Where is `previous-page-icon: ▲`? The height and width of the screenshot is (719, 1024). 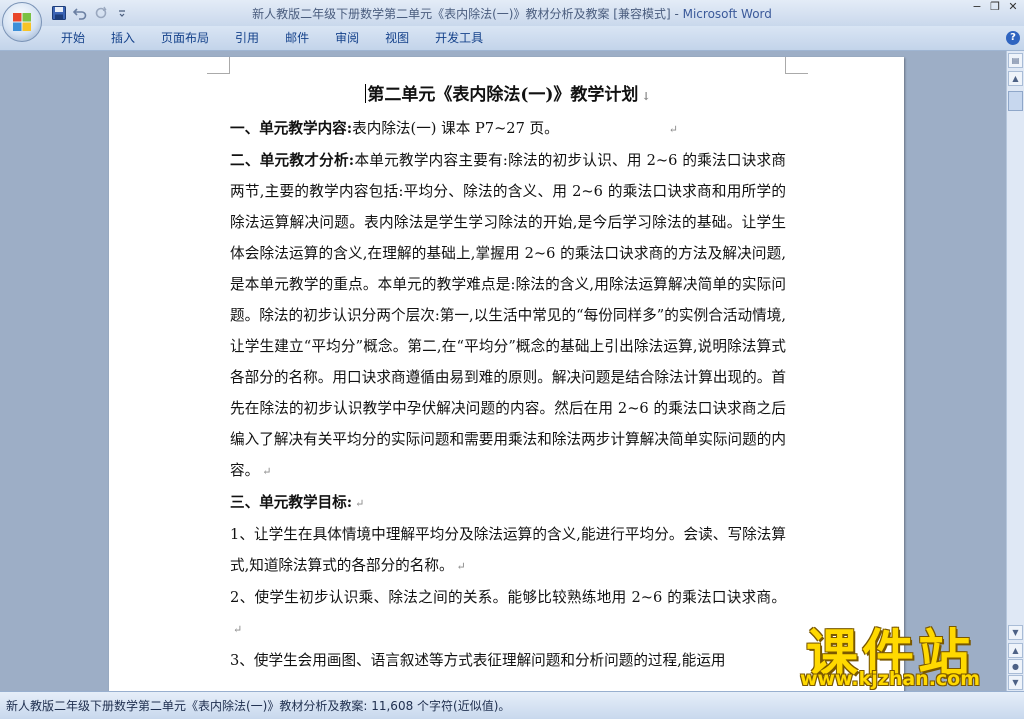 previous-page-icon: ▲ is located at coordinates (1015, 650).